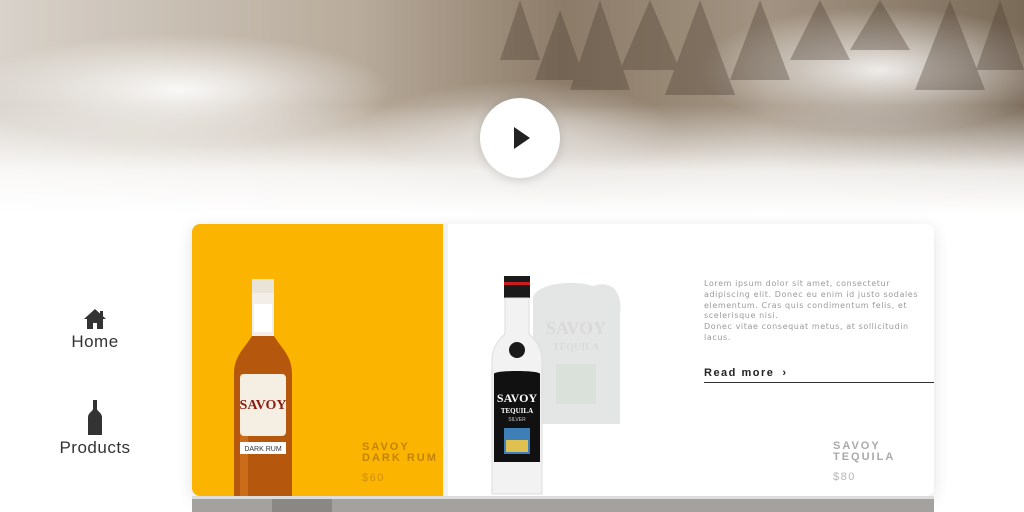 The height and width of the screenshot is (512, 1024). Describe the element at coordinates (95, 330) in the screenshot. I see `nav-item-home: Home` at that location.